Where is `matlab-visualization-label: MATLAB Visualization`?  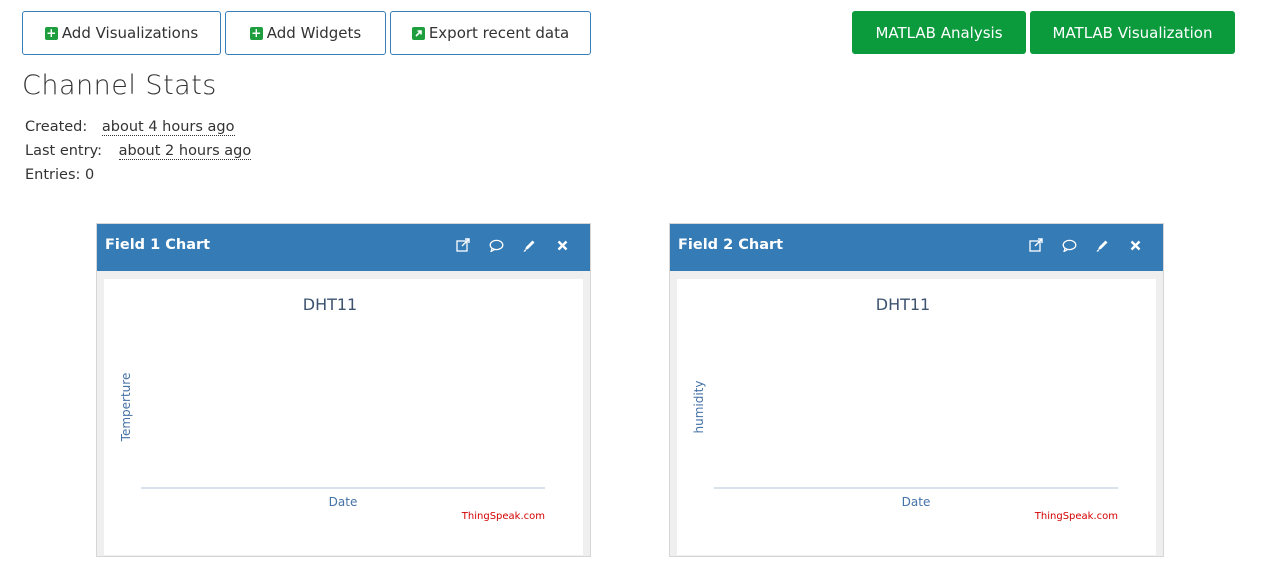
matlab-visualization-label: MATLAB Visualization is located at coordinates (1132, 32).